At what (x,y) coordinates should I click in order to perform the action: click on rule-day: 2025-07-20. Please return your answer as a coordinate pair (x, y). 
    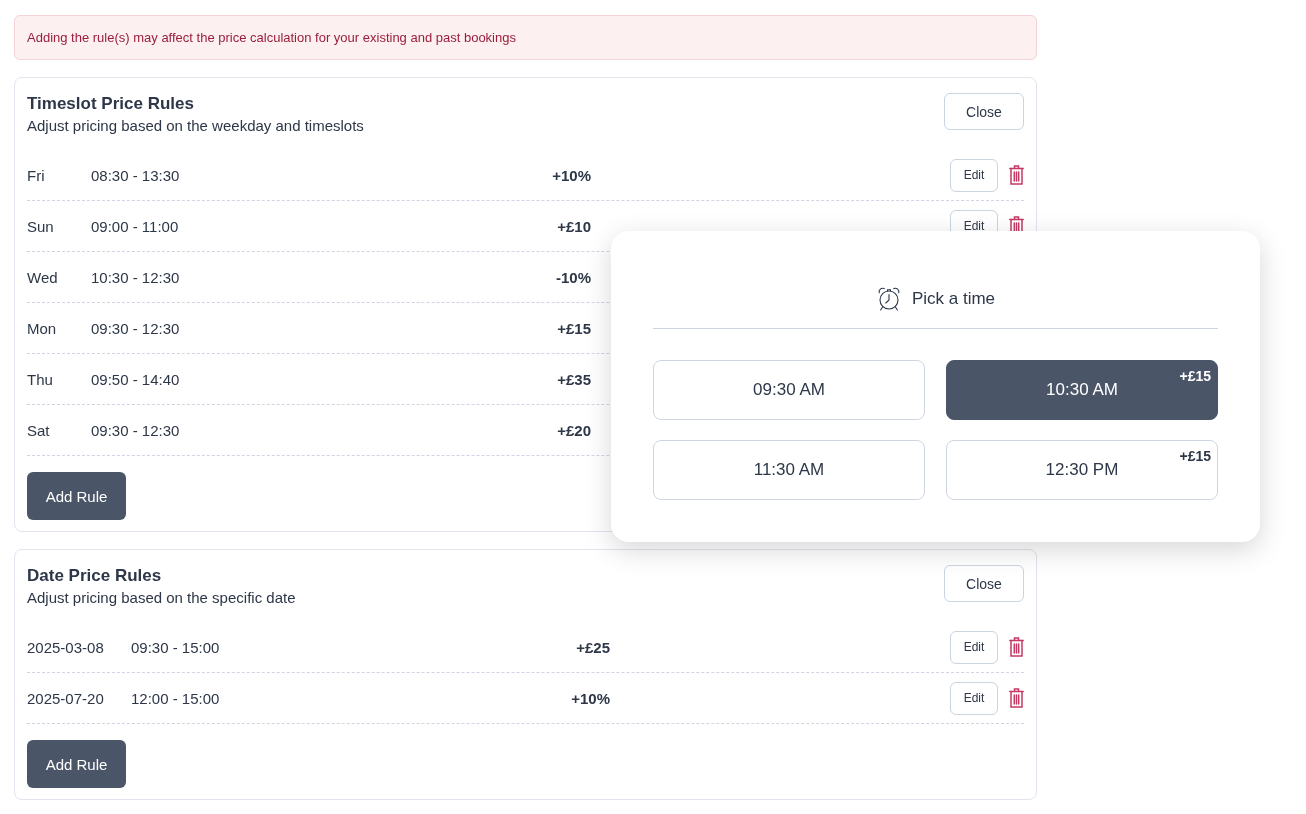
    Looking at the image, I should click on (65, 698).